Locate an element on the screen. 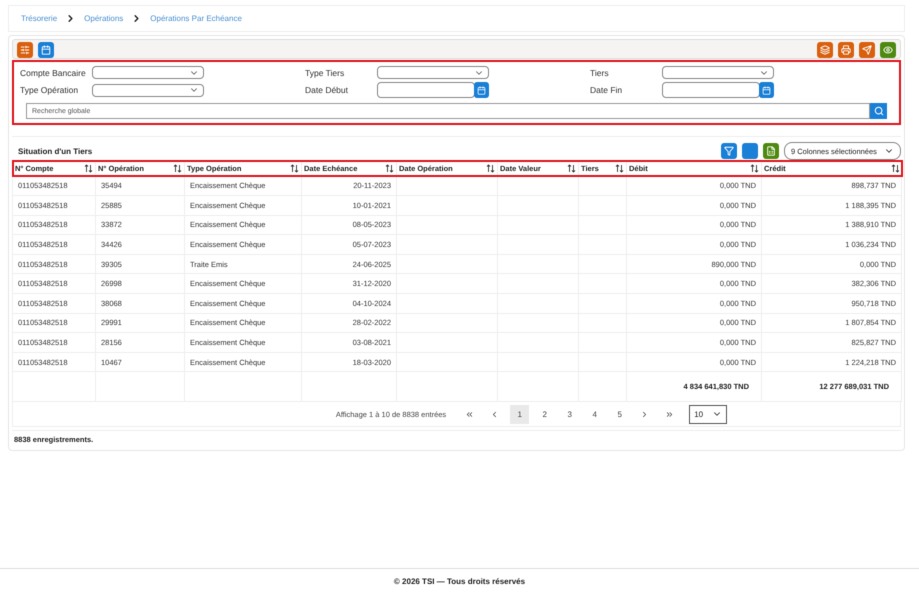 The height and width of the screenshot is (593, 919). search-icon is located at coordinates (879, 111).